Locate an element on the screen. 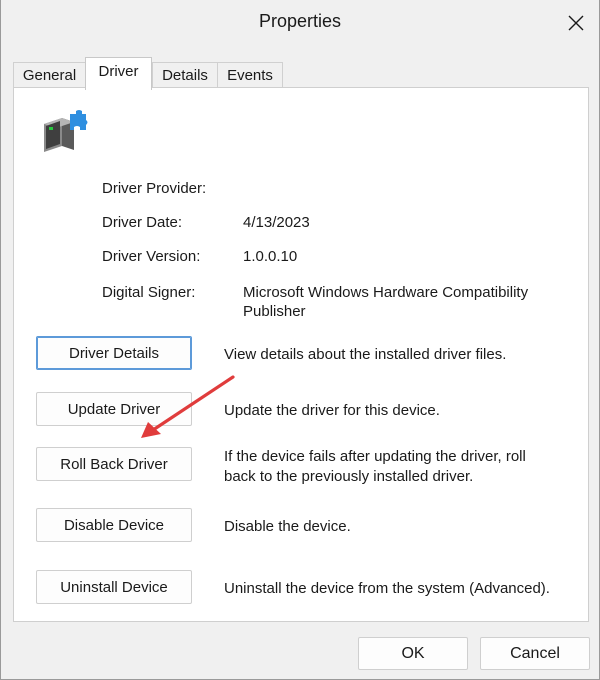 This screenshot has width=600, height=680. driver-version-value: 1.0.0.10 is located at coordinates (270, 256).